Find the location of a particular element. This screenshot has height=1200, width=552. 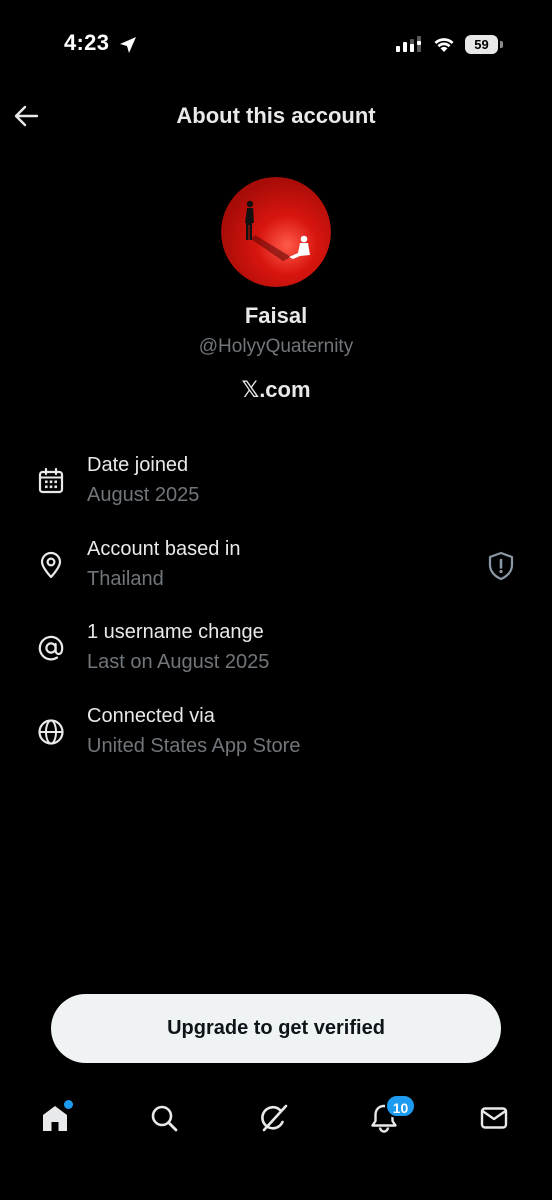

location-pin-icon is located at coordinates (51, 564).